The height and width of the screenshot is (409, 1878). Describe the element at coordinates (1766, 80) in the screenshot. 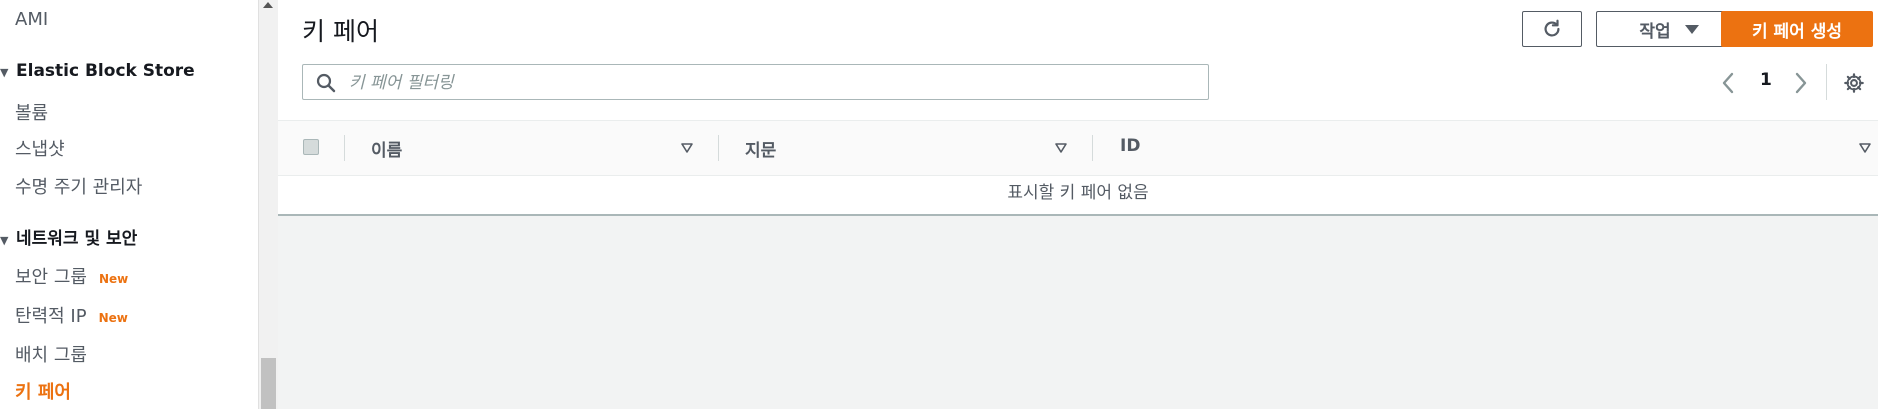

I see `current-page-number: 1` at that location.